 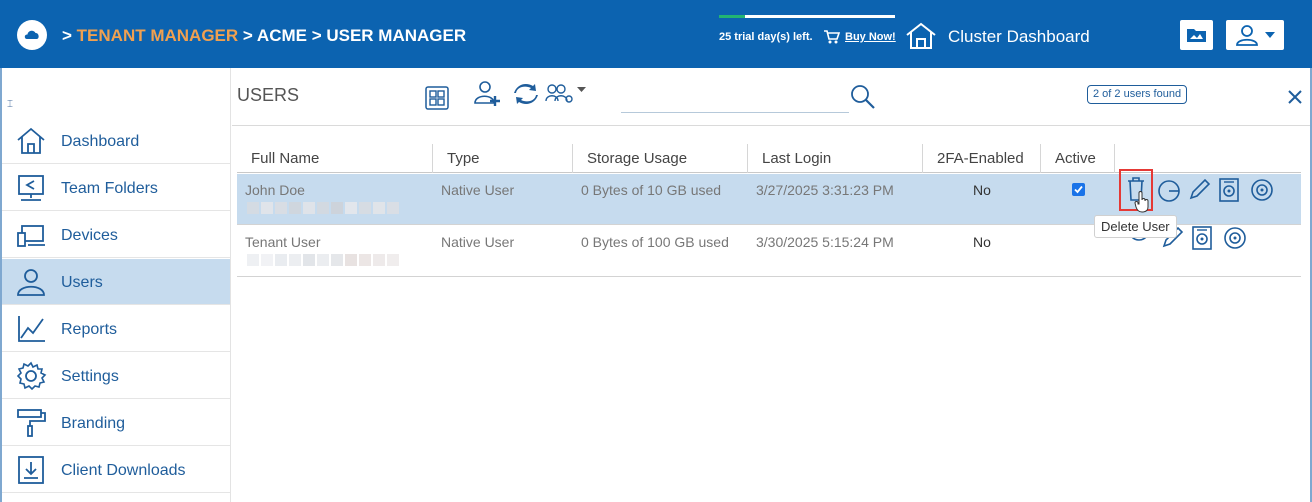 I want to click on sidebar-item-users: Users, so click(x=116, y=282).